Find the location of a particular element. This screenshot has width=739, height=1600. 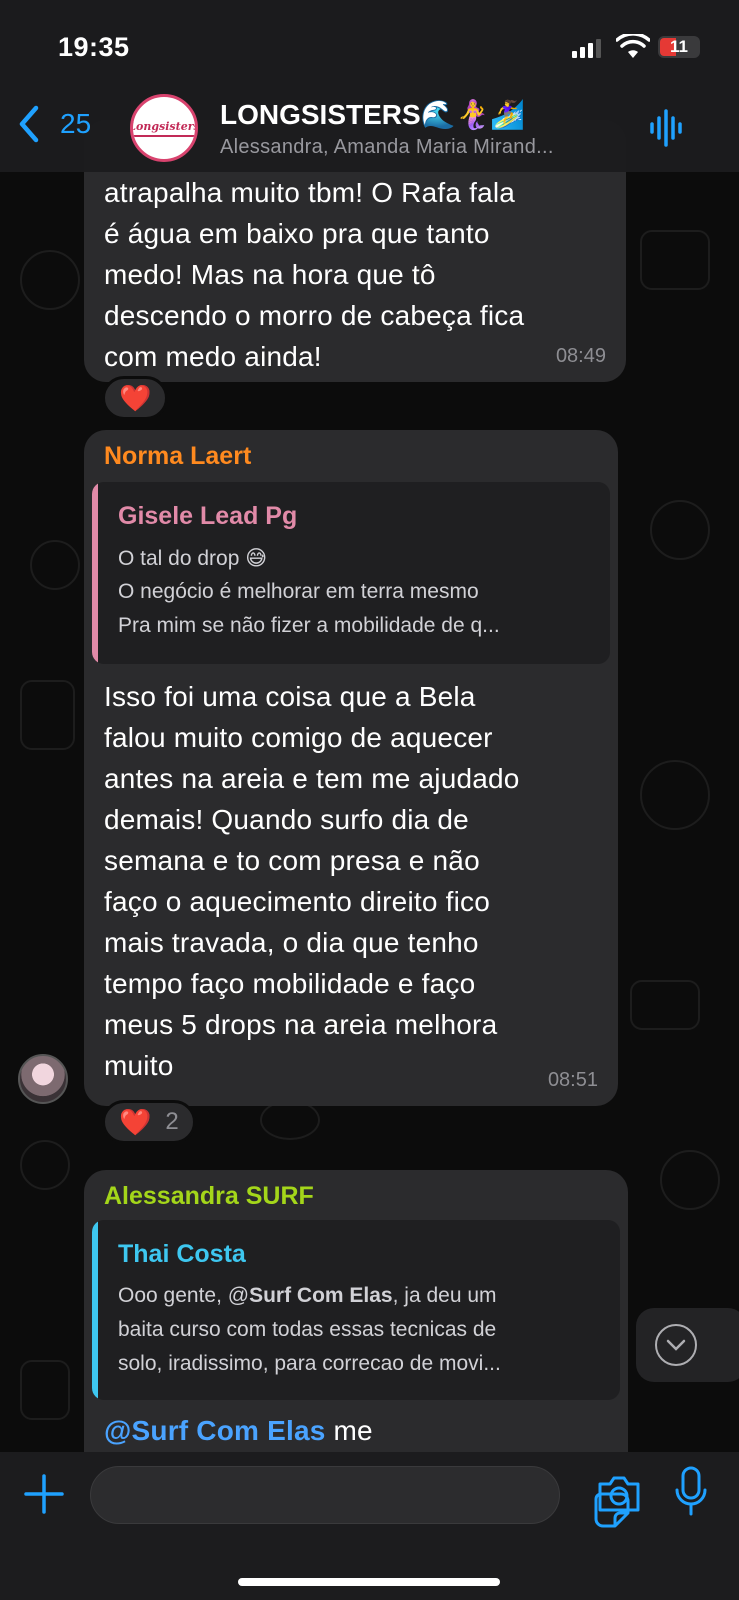

message-line: atrapalha muito tbm! O Rafa fala is located at coordinates (310, 192).